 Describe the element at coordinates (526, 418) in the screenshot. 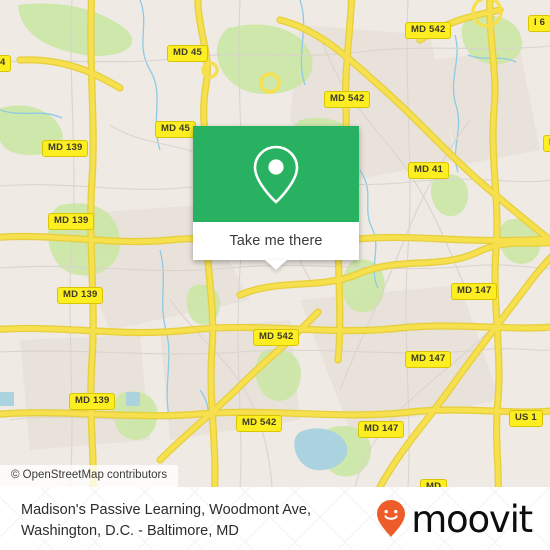

I see `road-label-us-1: US 1` at that location.